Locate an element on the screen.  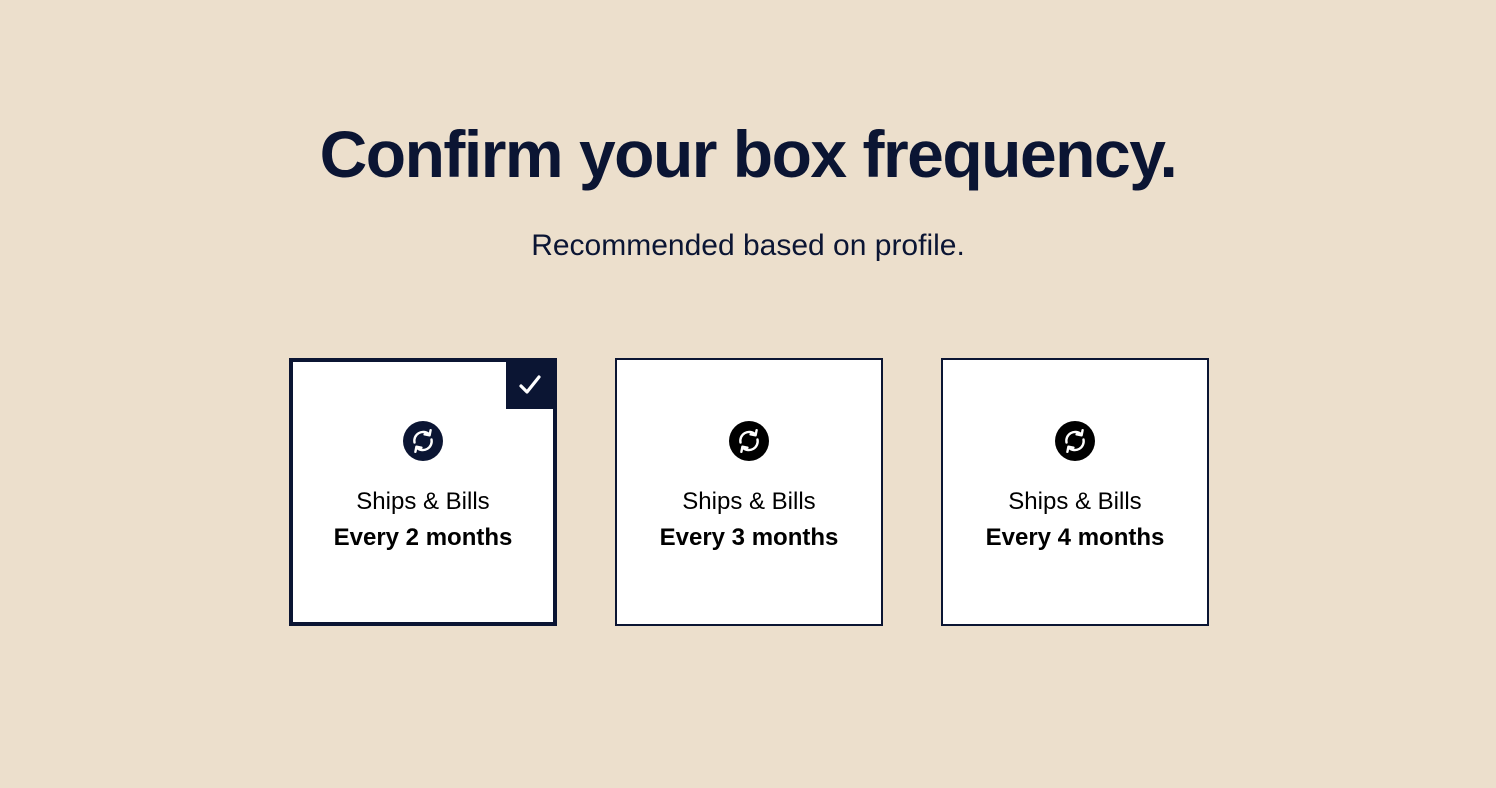
frequency-option-4-months: Ships & Bills Every 4 months is located at coordinates (1075, 492).